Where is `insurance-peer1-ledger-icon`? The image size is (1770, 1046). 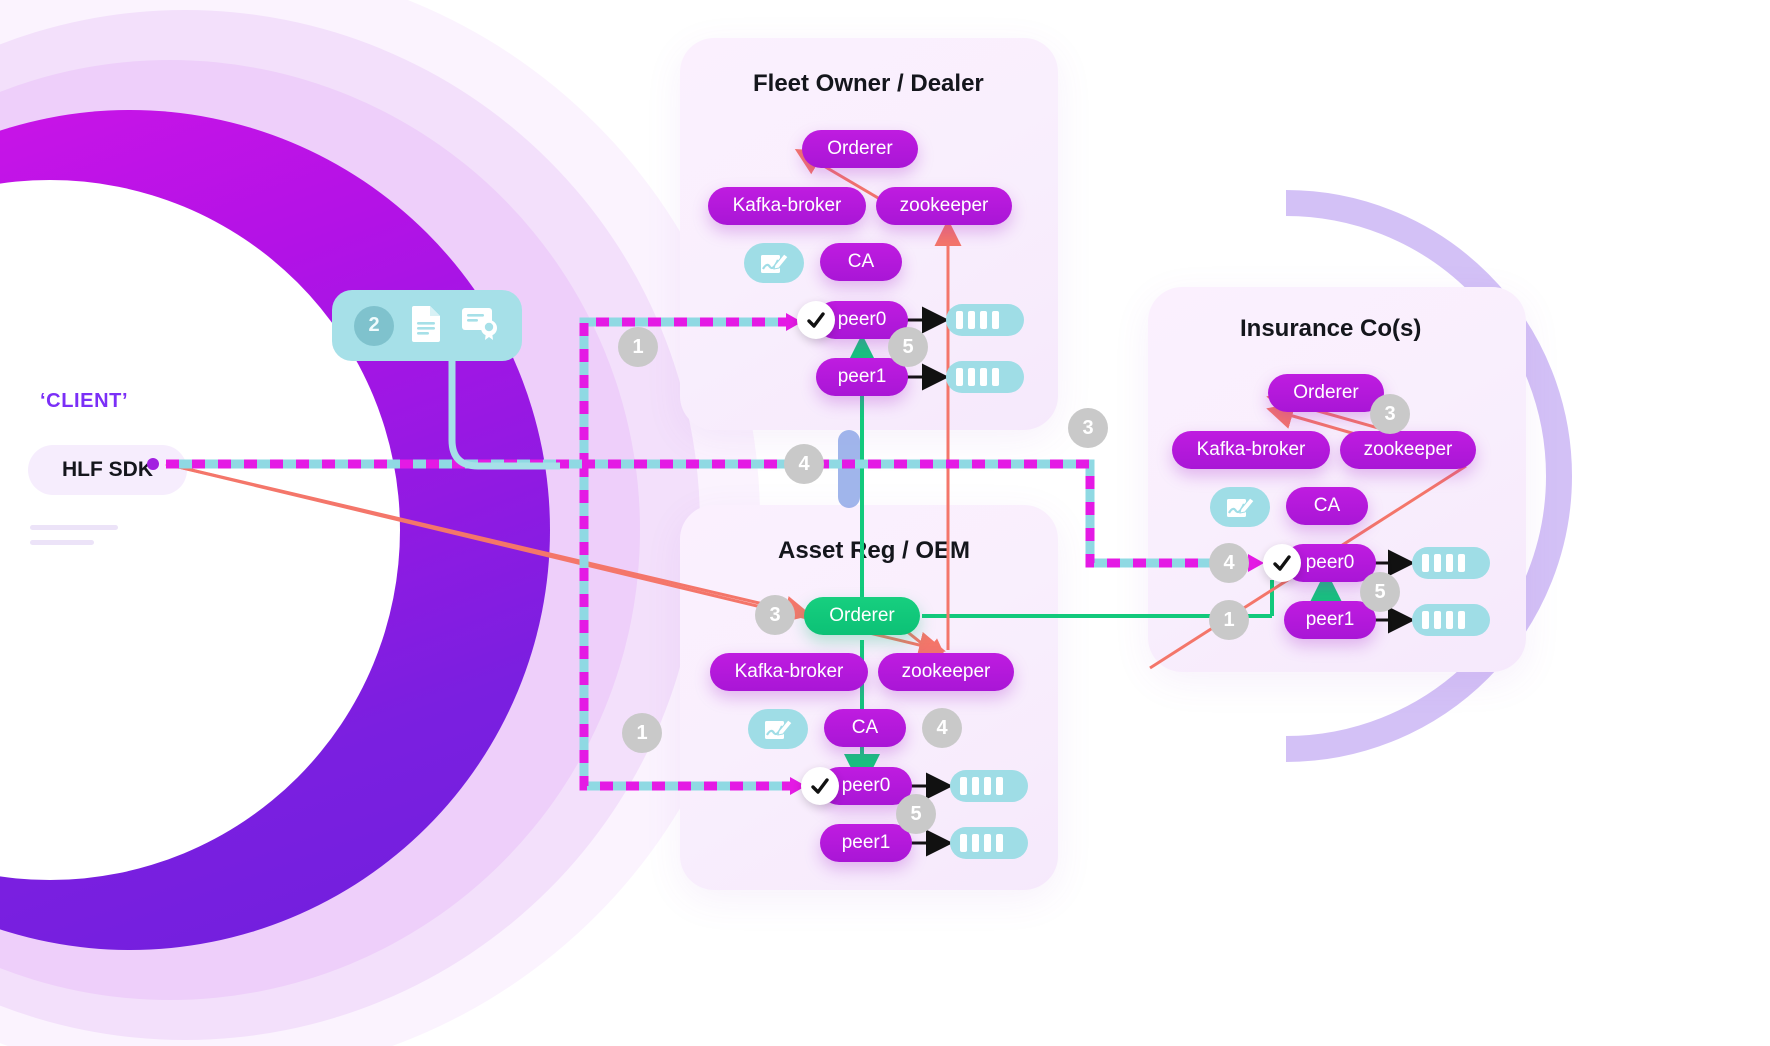 insurance-peer1-ledger-icon is located at coordinates (1451, 620).